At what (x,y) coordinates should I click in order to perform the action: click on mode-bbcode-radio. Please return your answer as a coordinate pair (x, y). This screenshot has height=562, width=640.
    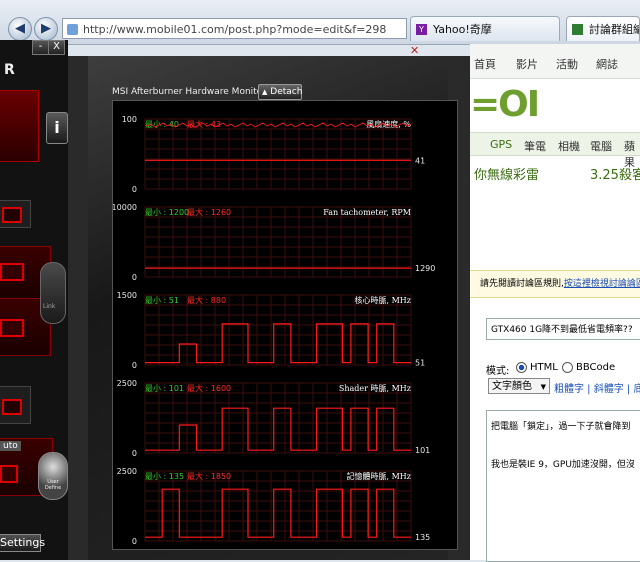
    Looking at the image, I should click on (567, 367).